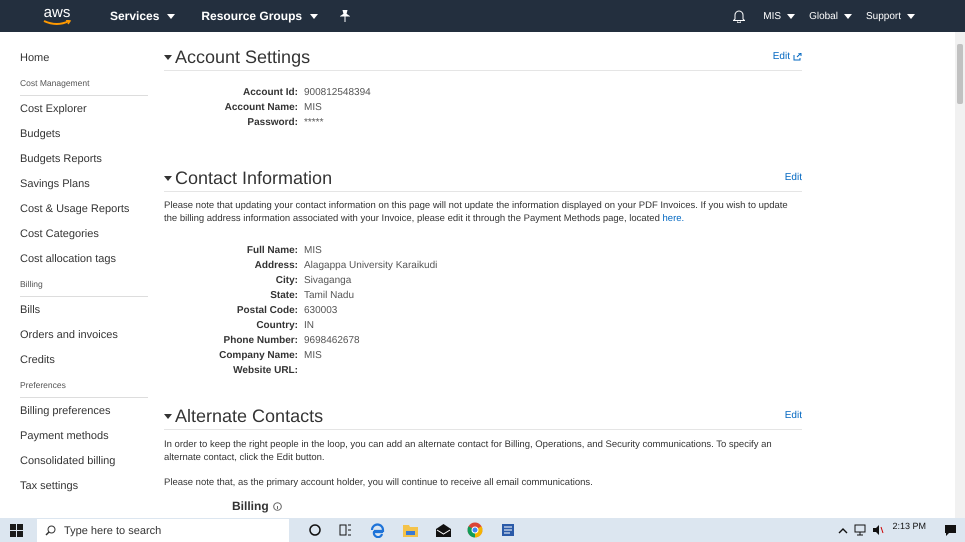  I want to click on field-label: Company Name:, so click(258, 356).